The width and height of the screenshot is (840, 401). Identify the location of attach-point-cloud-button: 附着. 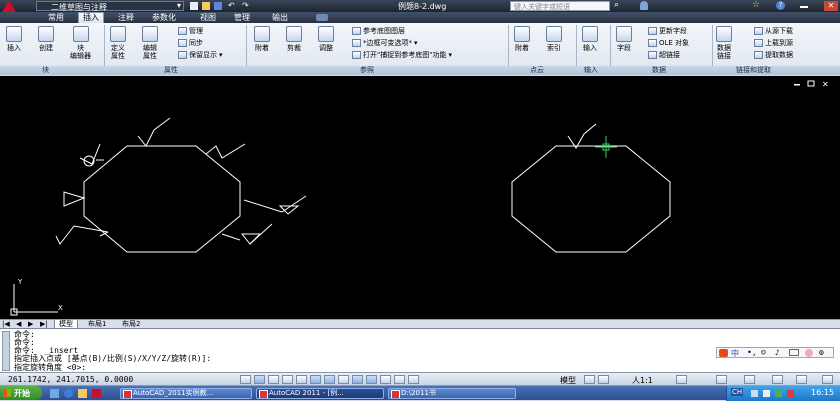
(522, 39).